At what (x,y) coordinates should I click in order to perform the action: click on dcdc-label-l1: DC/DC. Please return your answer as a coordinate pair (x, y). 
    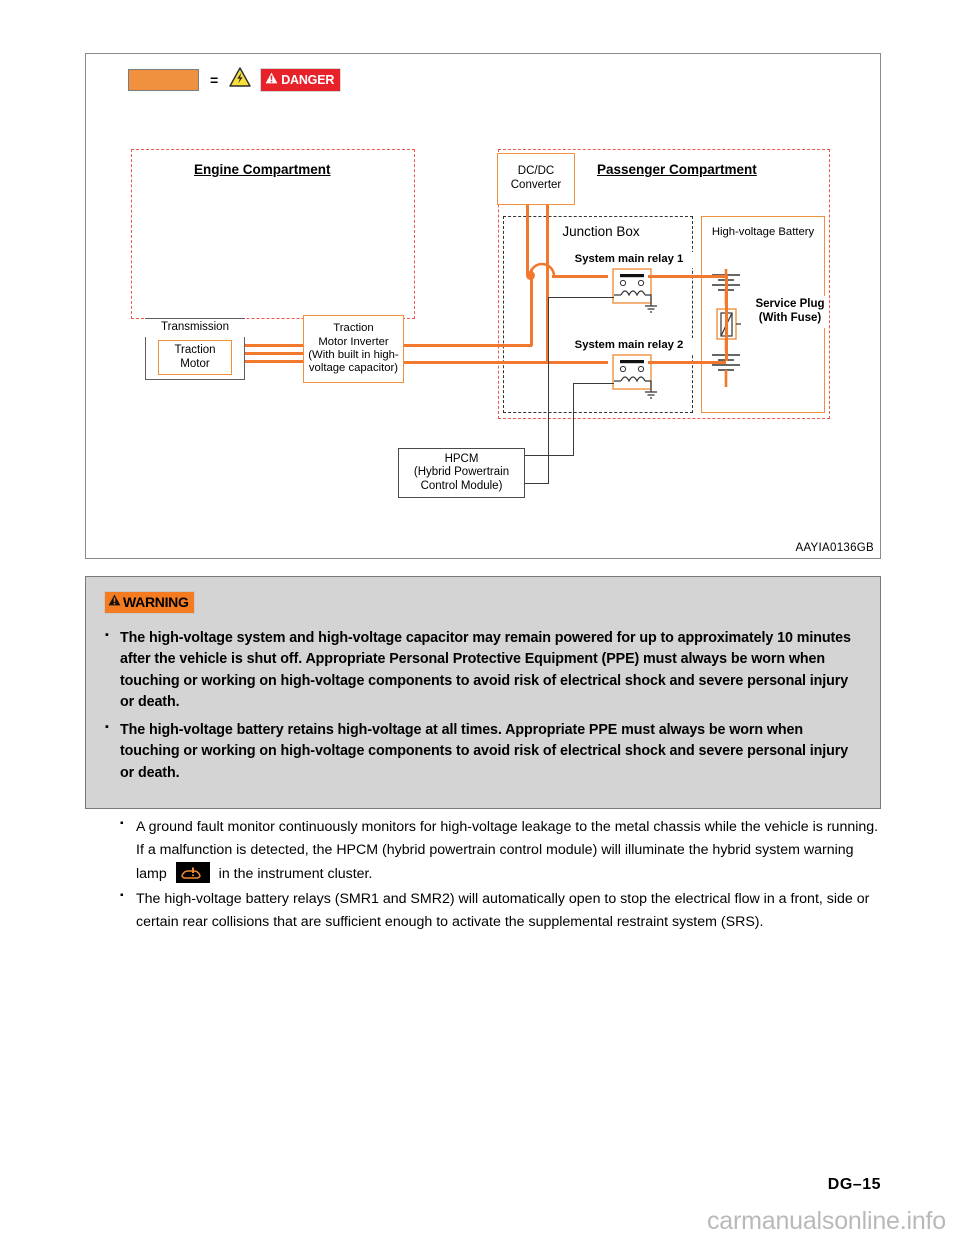
    Looking at the image, I should click on (536, 171).